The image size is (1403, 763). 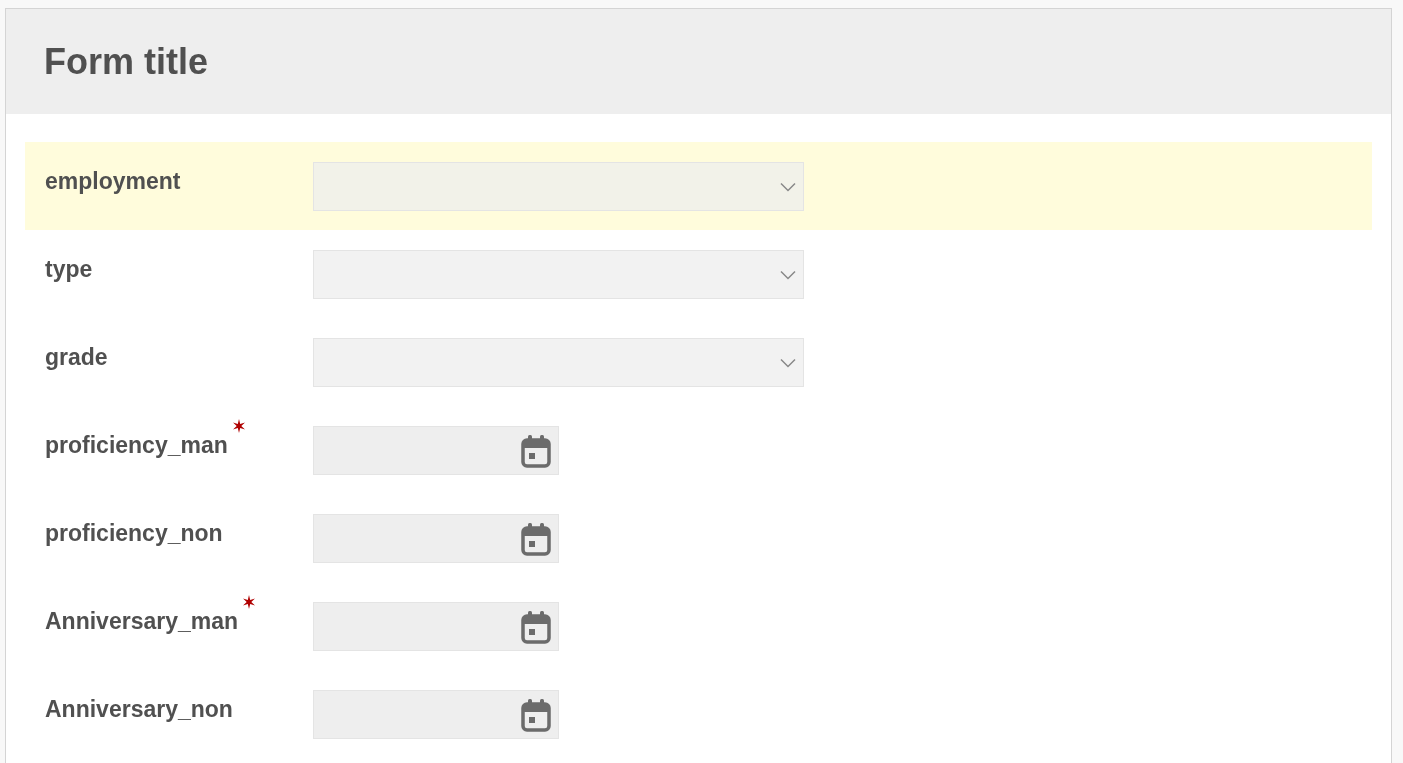 What do you see at coordinates (139, 709) in the screenshot?
I see `field-label: Anniversary_non` at bounding box center [139, 709].